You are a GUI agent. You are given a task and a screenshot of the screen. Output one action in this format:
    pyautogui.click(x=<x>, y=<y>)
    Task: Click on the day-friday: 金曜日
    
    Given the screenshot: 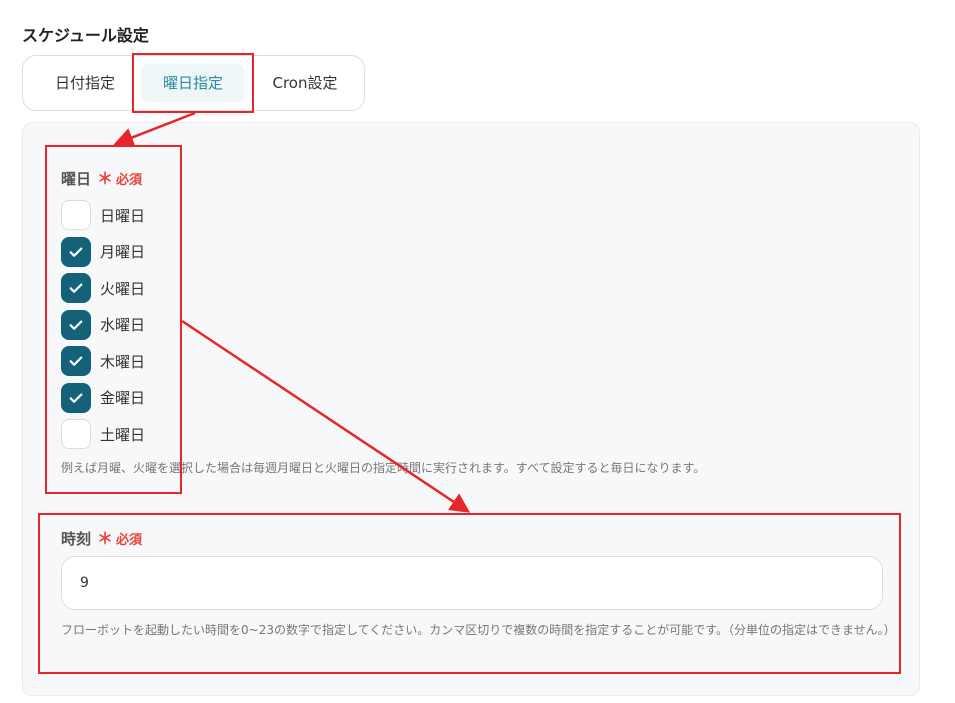 What is the action you would take?
    pyautogui.click(x=103, y=398)
    